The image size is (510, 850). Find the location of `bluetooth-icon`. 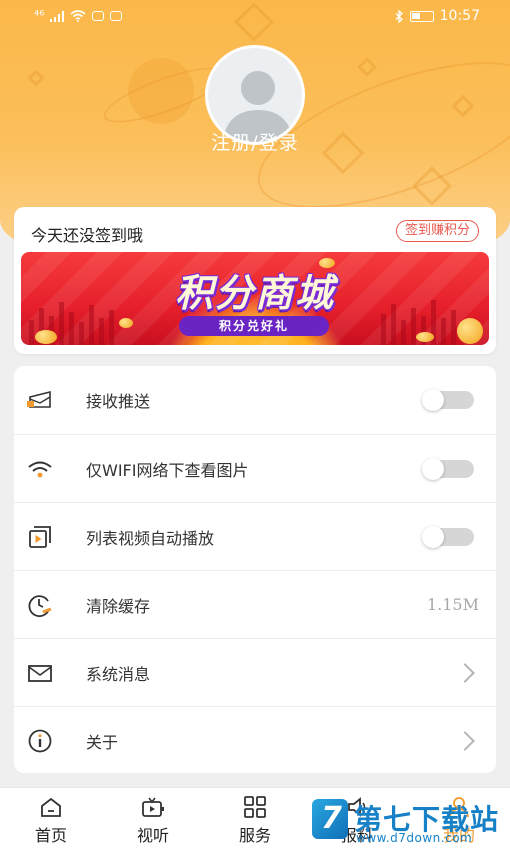

bluetooth-icon is located at coordinates (399, 16).